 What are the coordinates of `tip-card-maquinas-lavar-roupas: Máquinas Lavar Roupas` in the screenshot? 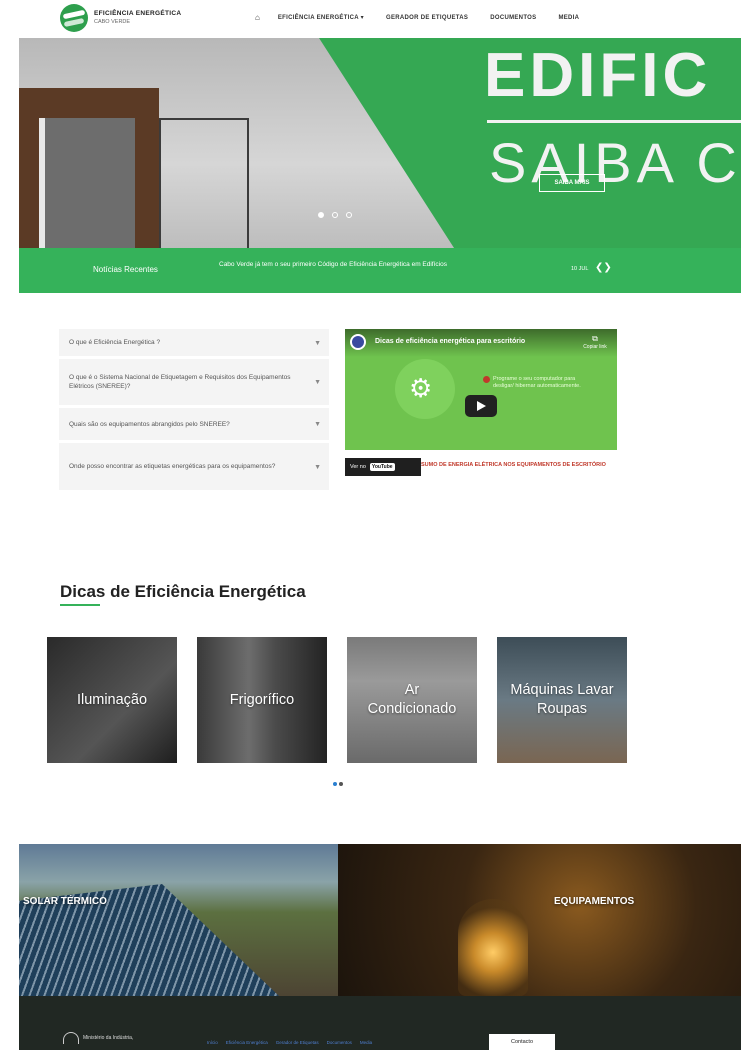 It's located at (562, 700).